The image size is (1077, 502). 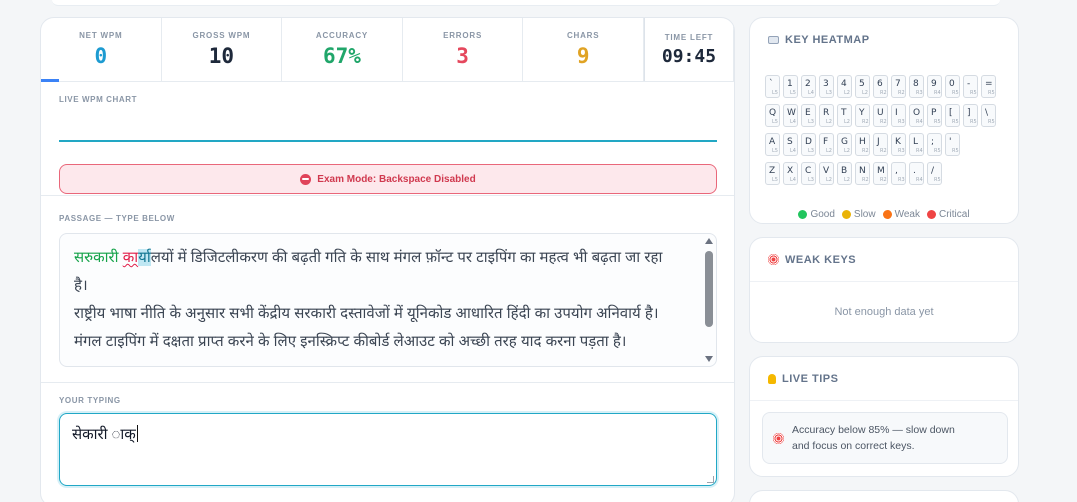 I want to click on passage-scrollbar, so click(x=709, y=300).